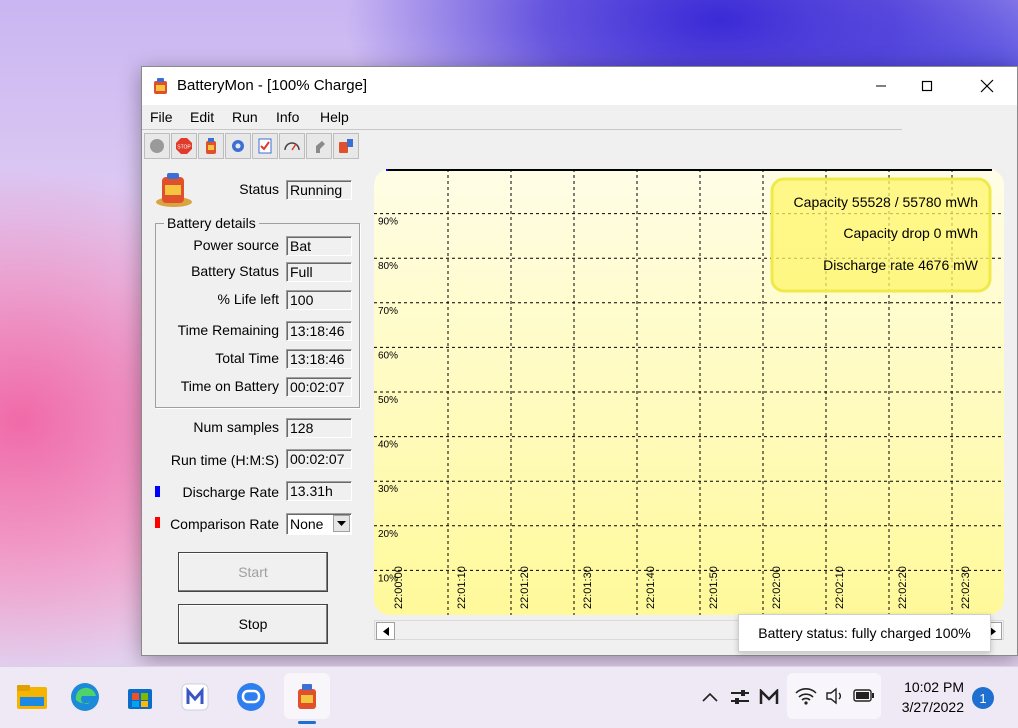  Describe the element at coordinates (388, 311) in the screenshot. I see `y-tick-label-2: 70%` at that location.